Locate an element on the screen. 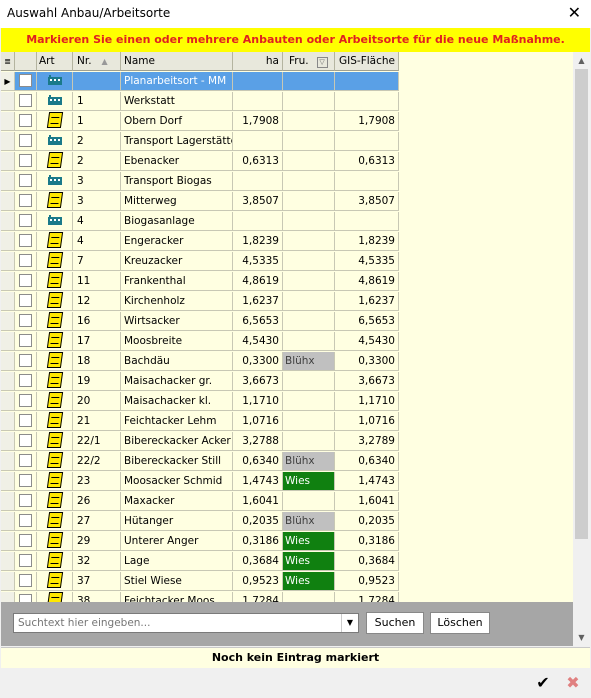  header-gis-flaeche: GIS-Fläche is located at coordinates (367, 61).